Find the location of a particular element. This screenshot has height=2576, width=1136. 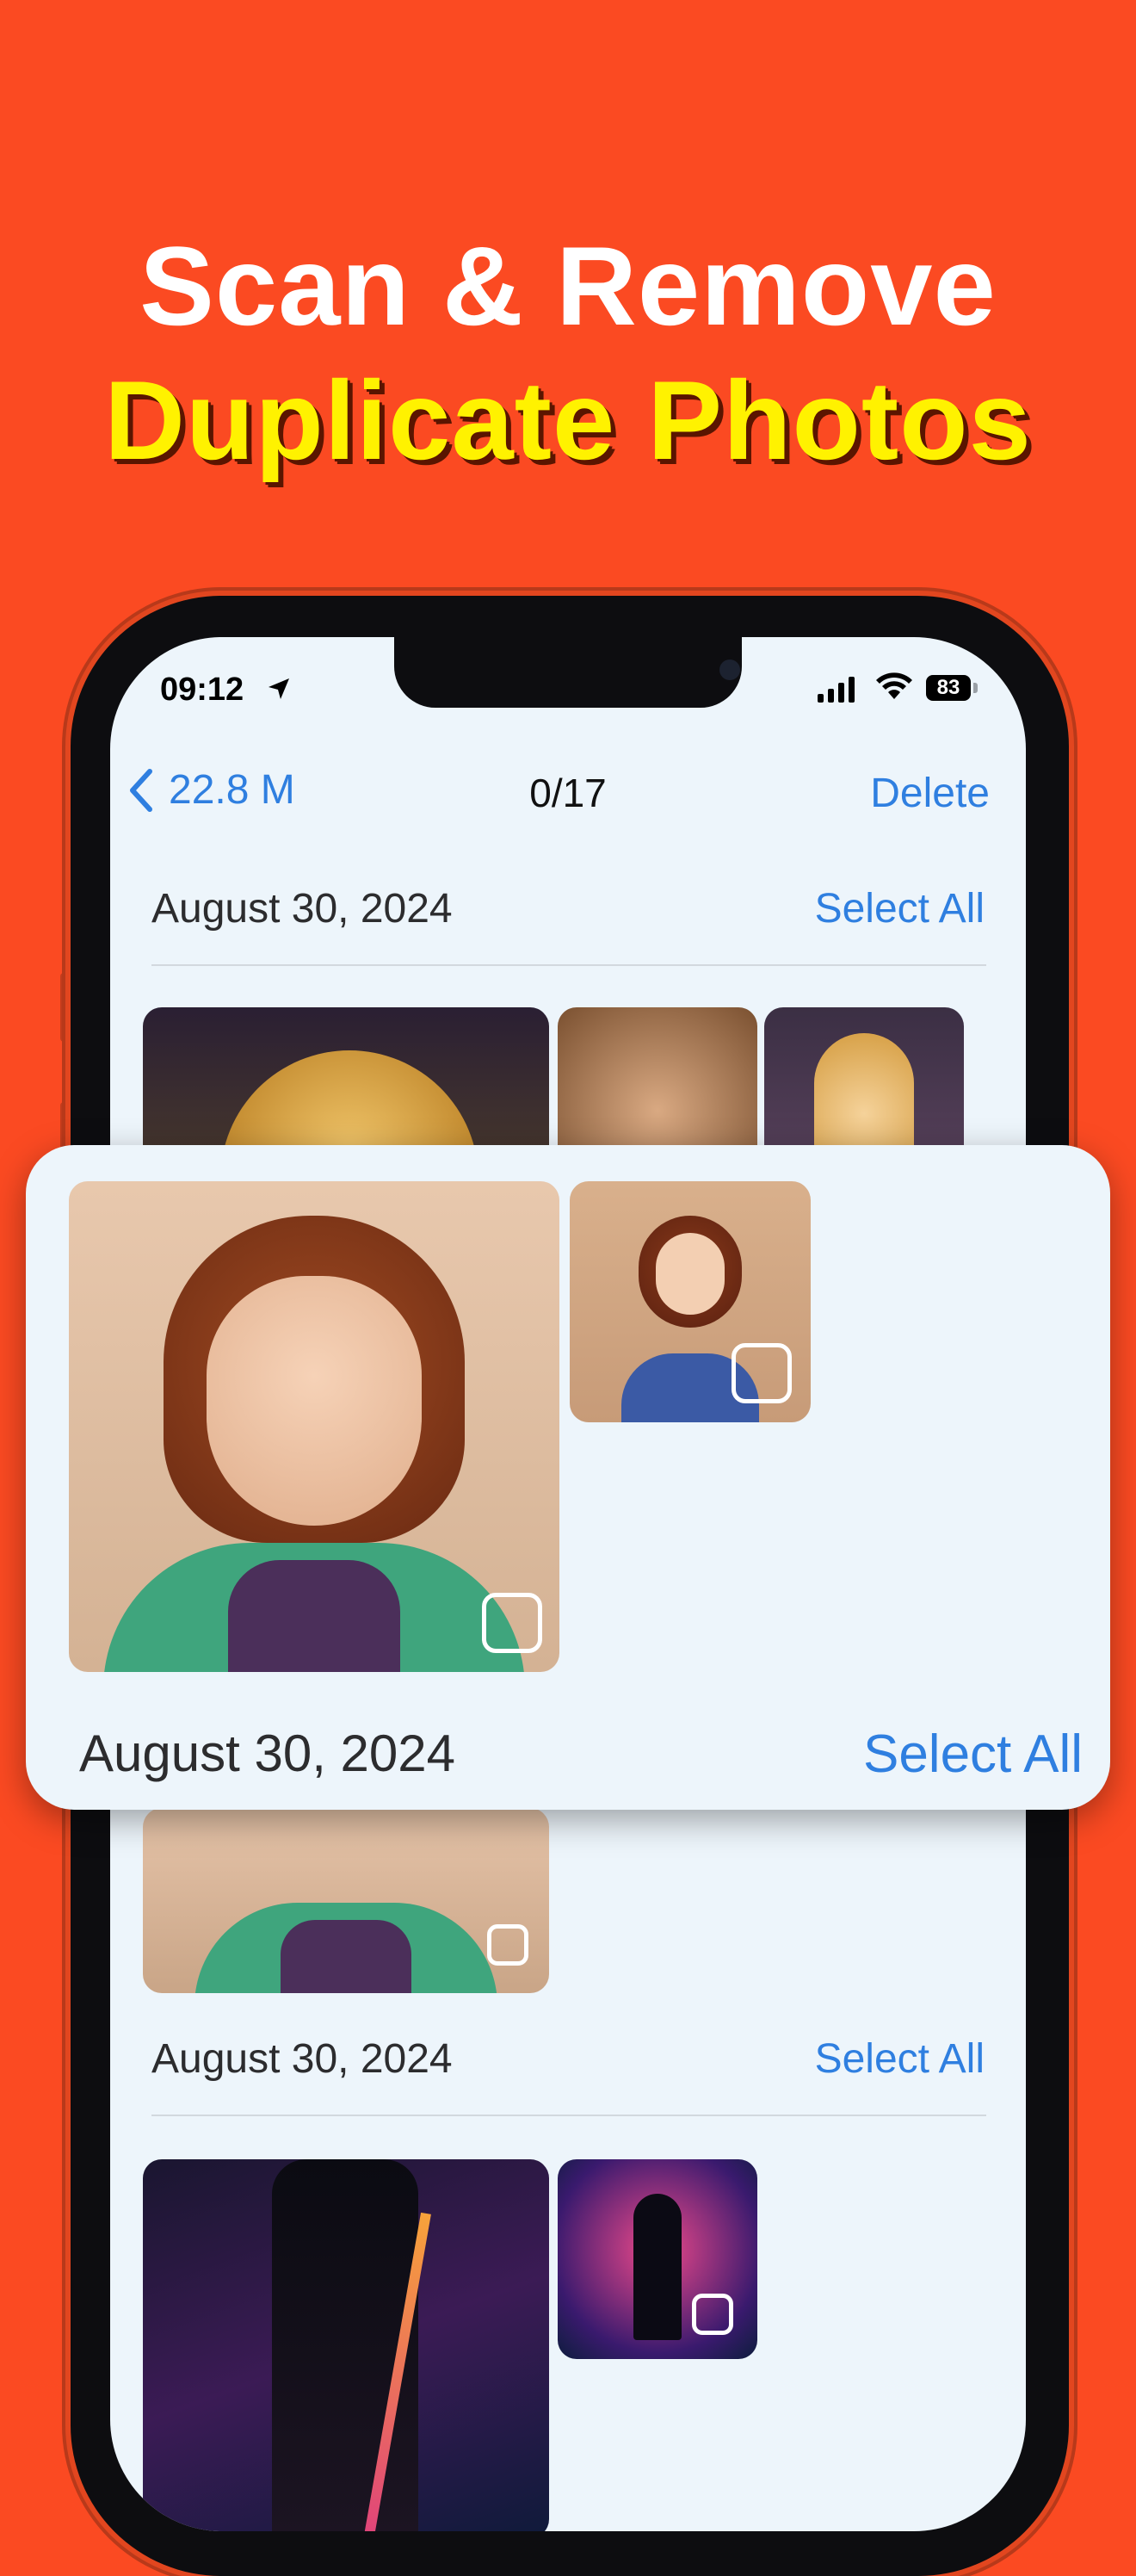

wifi-icon is located at coordinates (894, 685).